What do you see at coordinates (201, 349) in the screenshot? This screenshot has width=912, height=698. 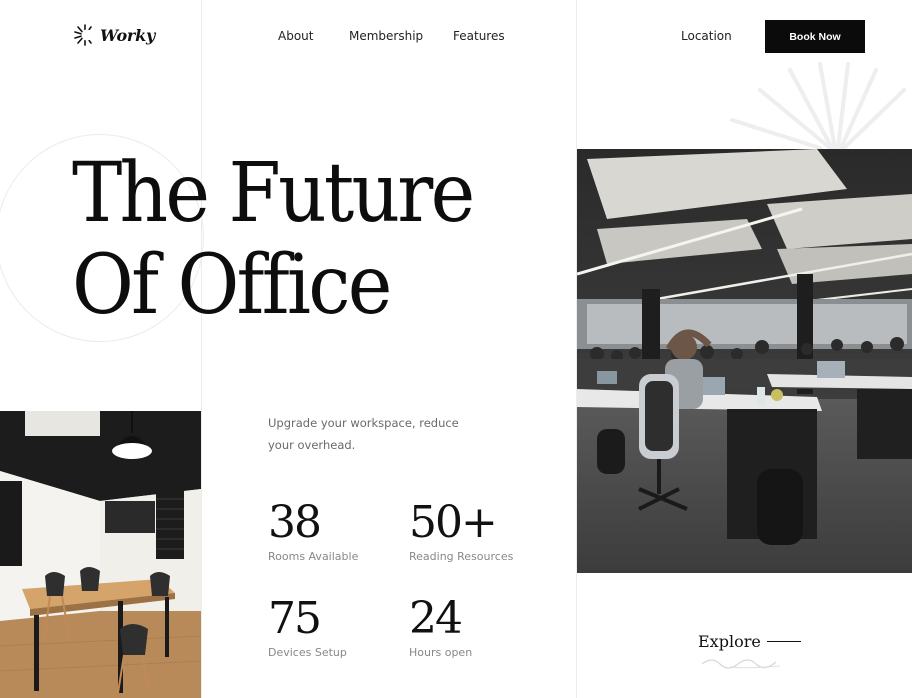 I see `grid-line-left` at bounding box center [201, 349].